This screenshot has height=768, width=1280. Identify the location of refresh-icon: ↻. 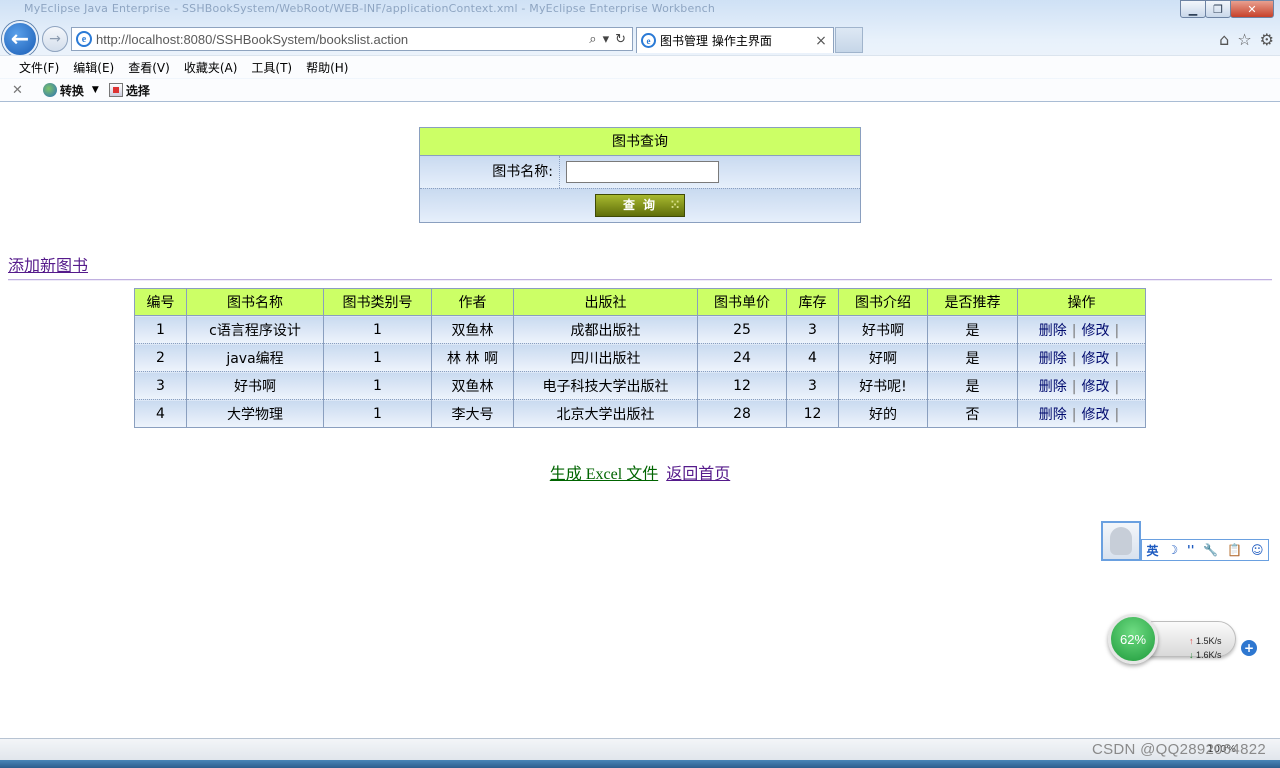
(620, 39).